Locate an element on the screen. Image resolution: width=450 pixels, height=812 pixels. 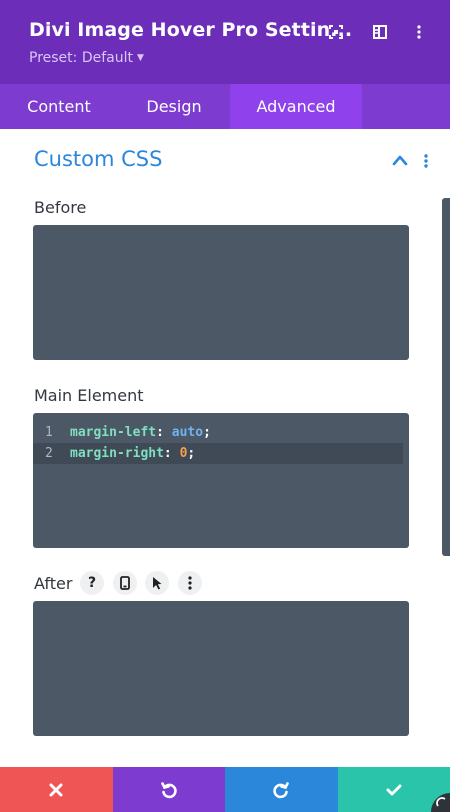
undo-button is located at coordinates (168, 789).